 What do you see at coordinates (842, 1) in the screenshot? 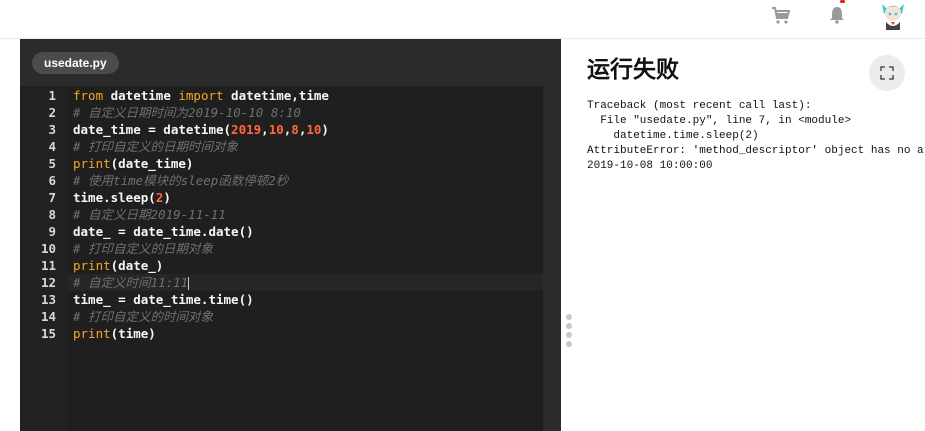
I see `notification-dot` at bounding box center [842, 1].